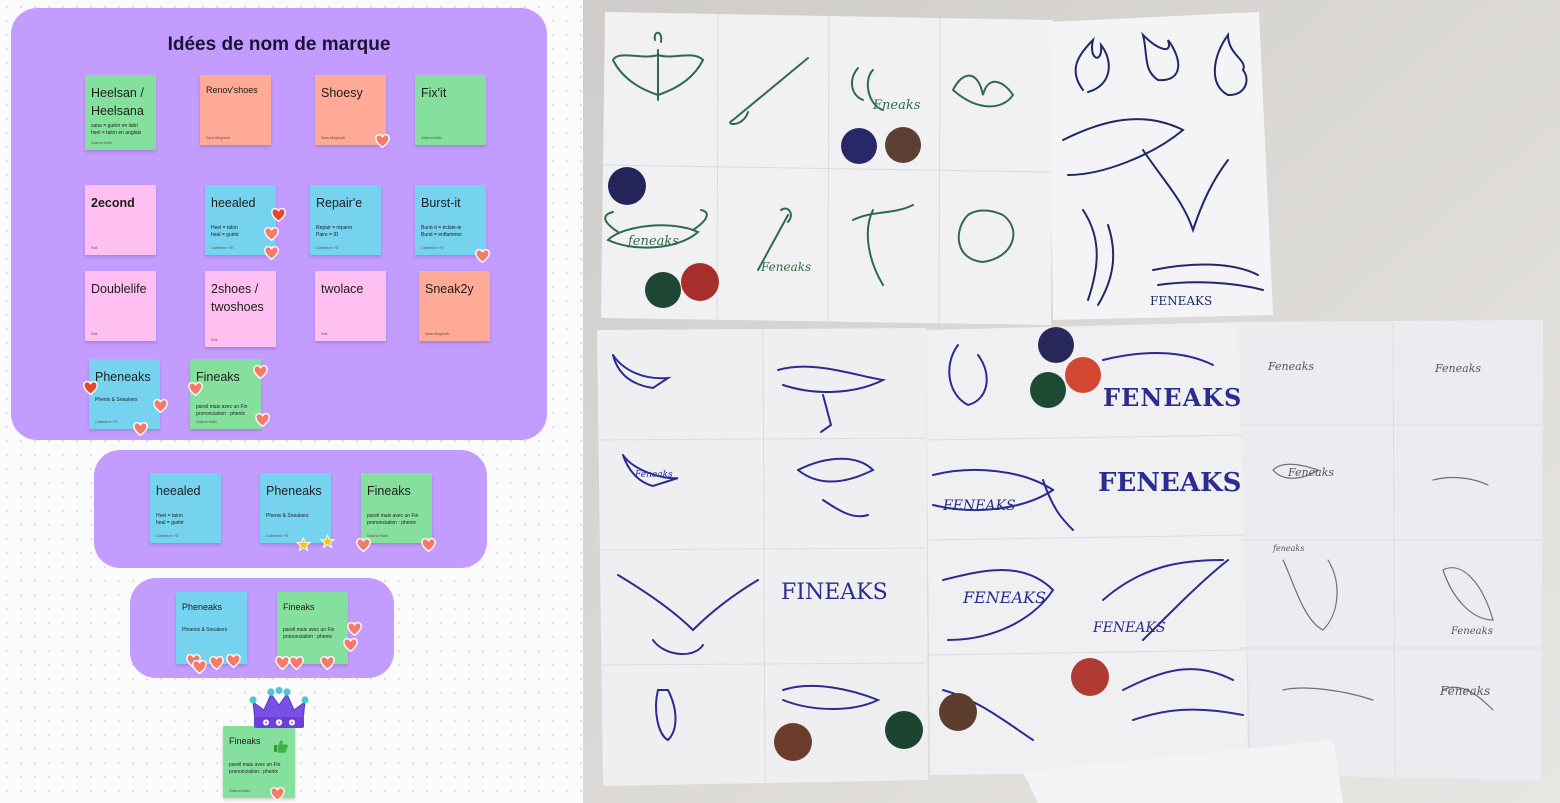 This screenshot has height=803, width=1560. Describe the element at coordinates (450, 110) in the screenshot. I see `sticky-note: Fix'it Salima Mahi` at that location.